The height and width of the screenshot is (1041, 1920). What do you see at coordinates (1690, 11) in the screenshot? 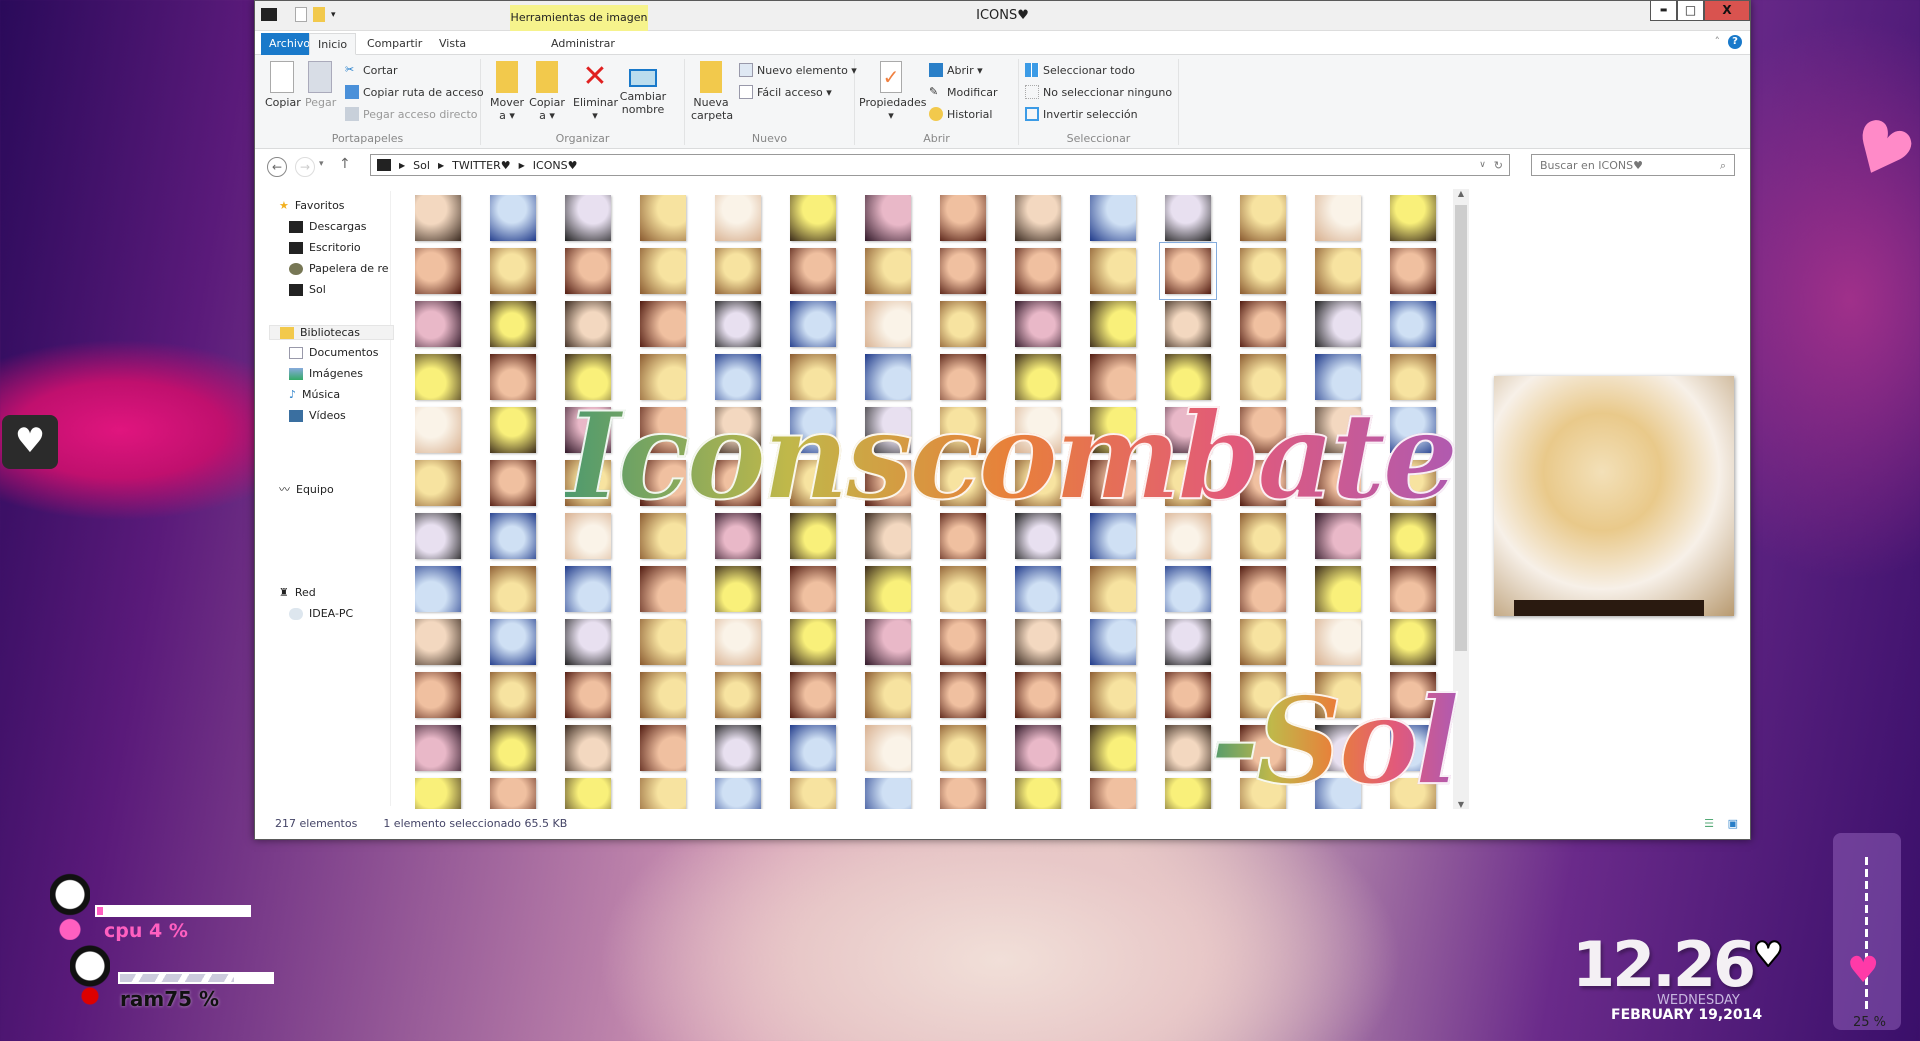
I see `maximize-button: □` at bounding box center [1690, 11].